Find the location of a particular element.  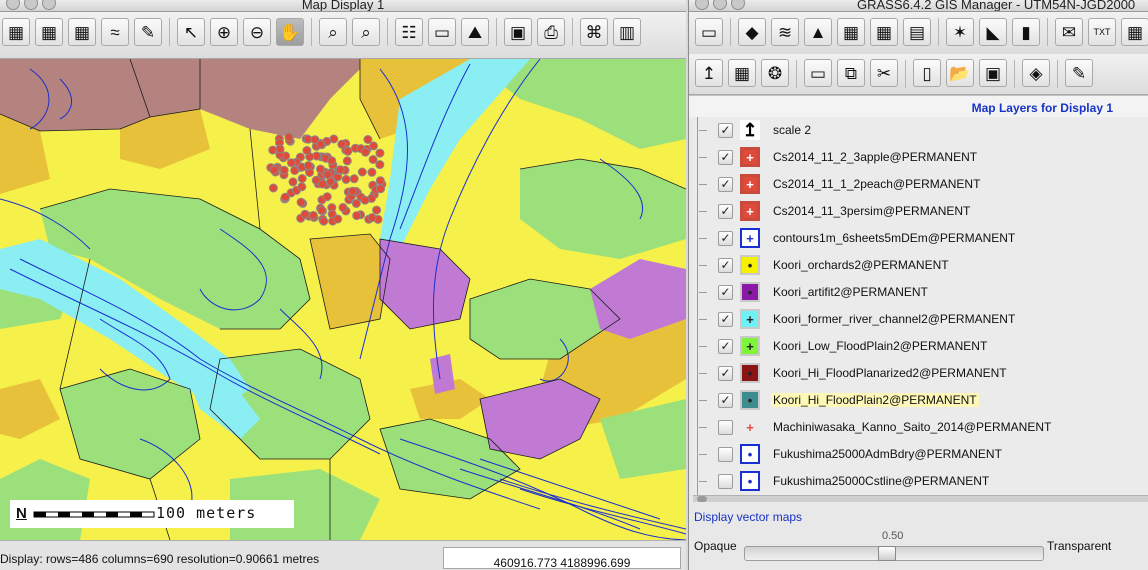

render-map-button: ▦ is located at coordinates (49, 32).